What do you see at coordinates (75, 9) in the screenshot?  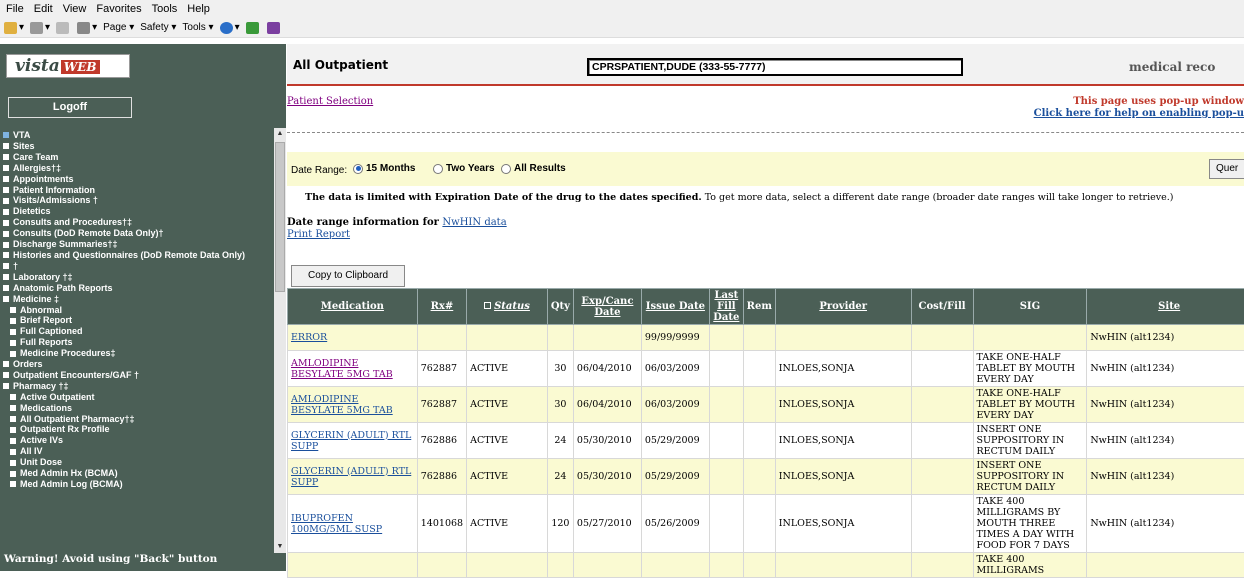 I see `menu-view: View` at bounding box center [75, 9].